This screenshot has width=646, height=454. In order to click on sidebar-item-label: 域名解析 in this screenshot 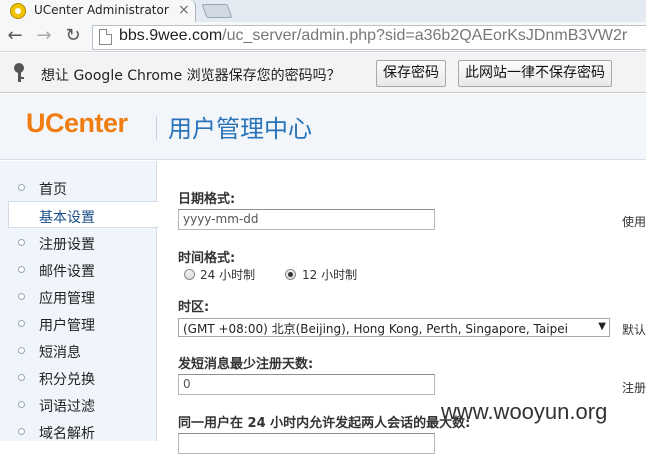, I will do `click(67, 434)`.